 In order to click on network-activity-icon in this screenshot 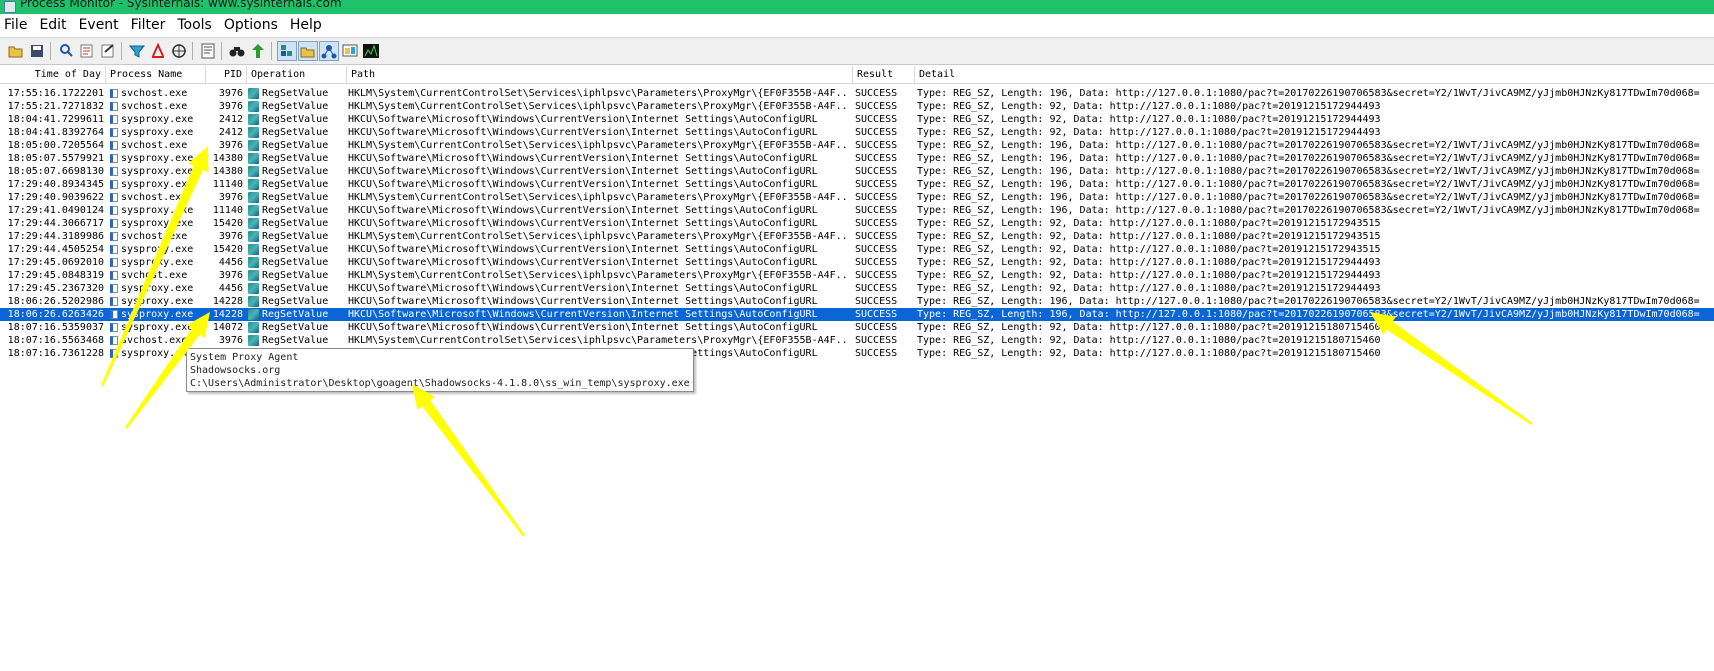, I will do `click(329, 51)`.